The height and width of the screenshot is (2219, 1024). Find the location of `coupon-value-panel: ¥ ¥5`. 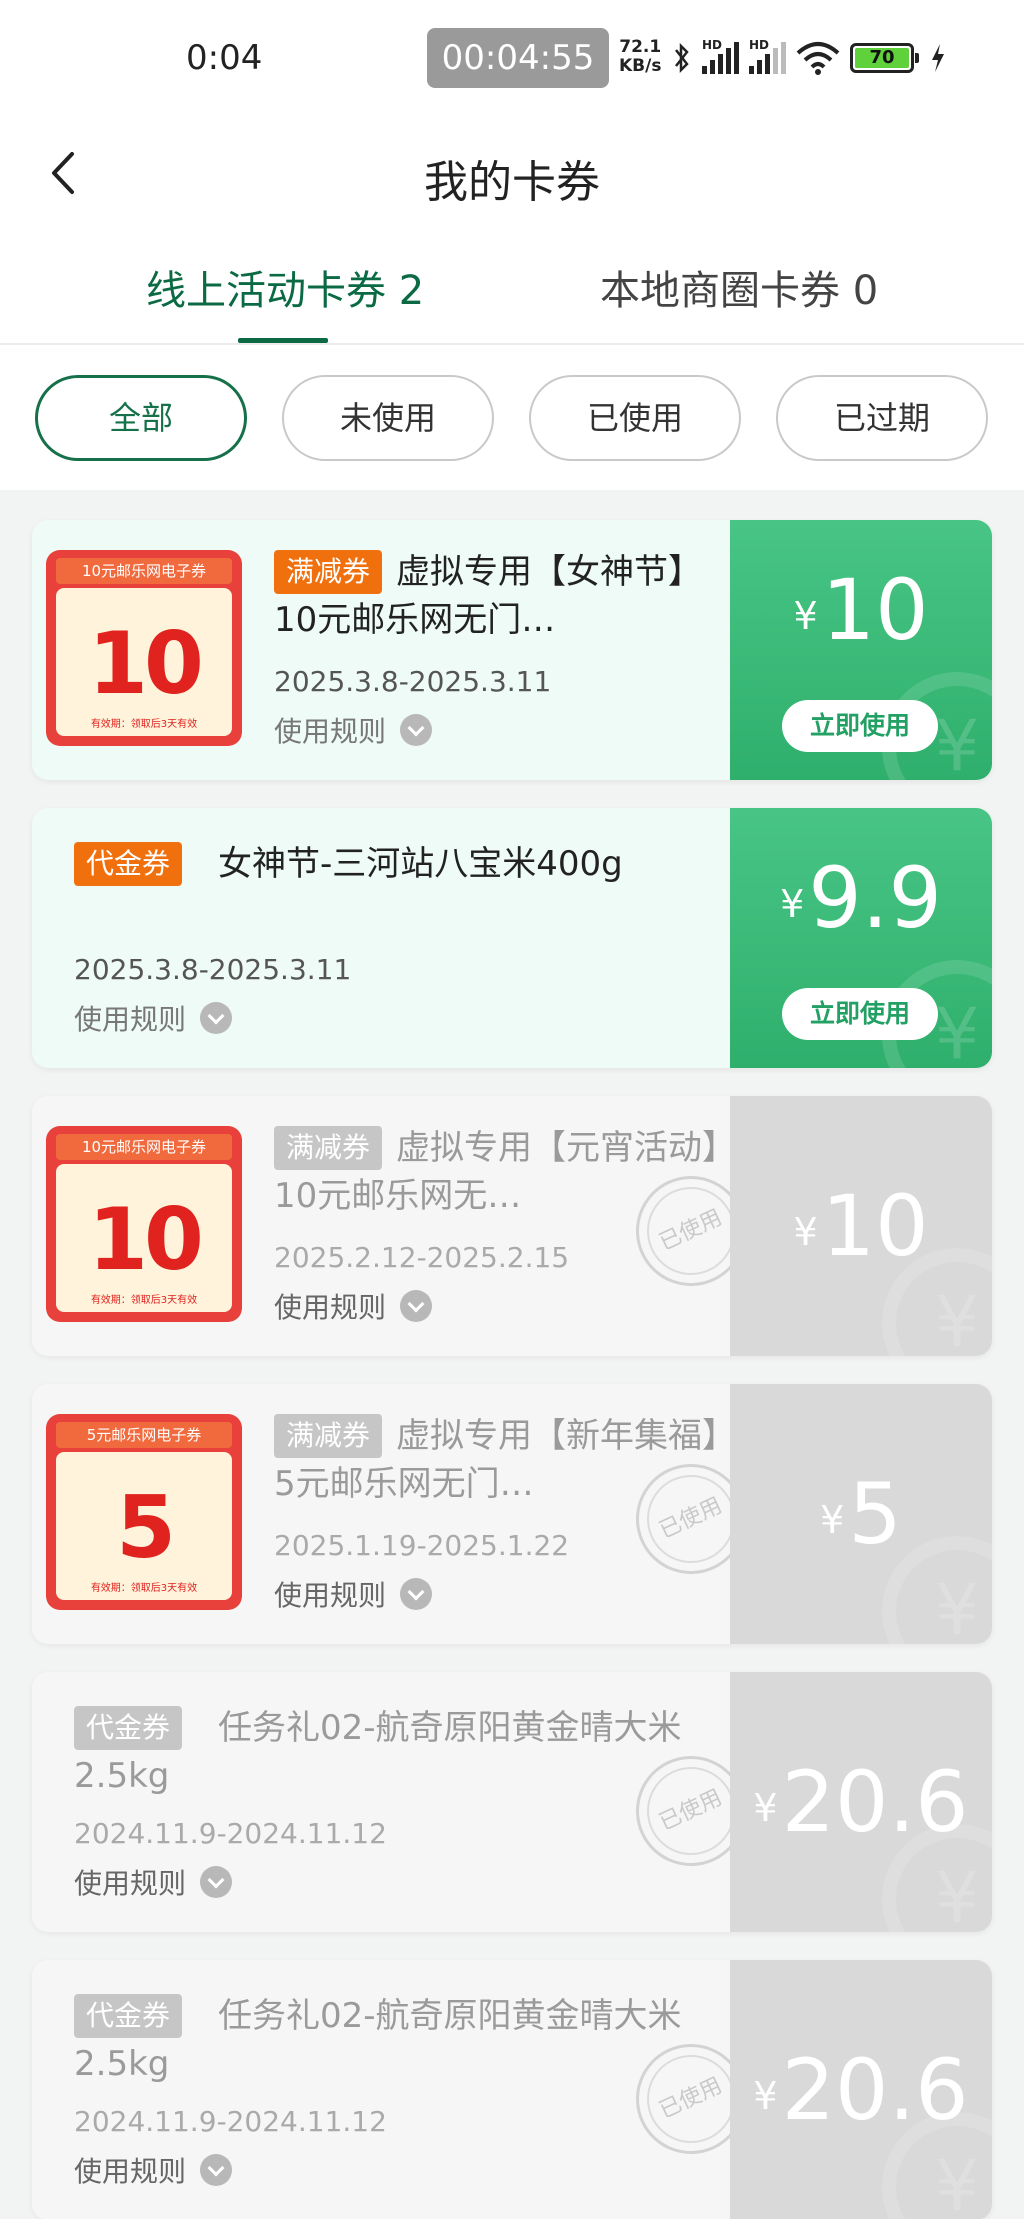

coupon-value-panel: ¥ ¥5 is located at coordinates (861, 1514).